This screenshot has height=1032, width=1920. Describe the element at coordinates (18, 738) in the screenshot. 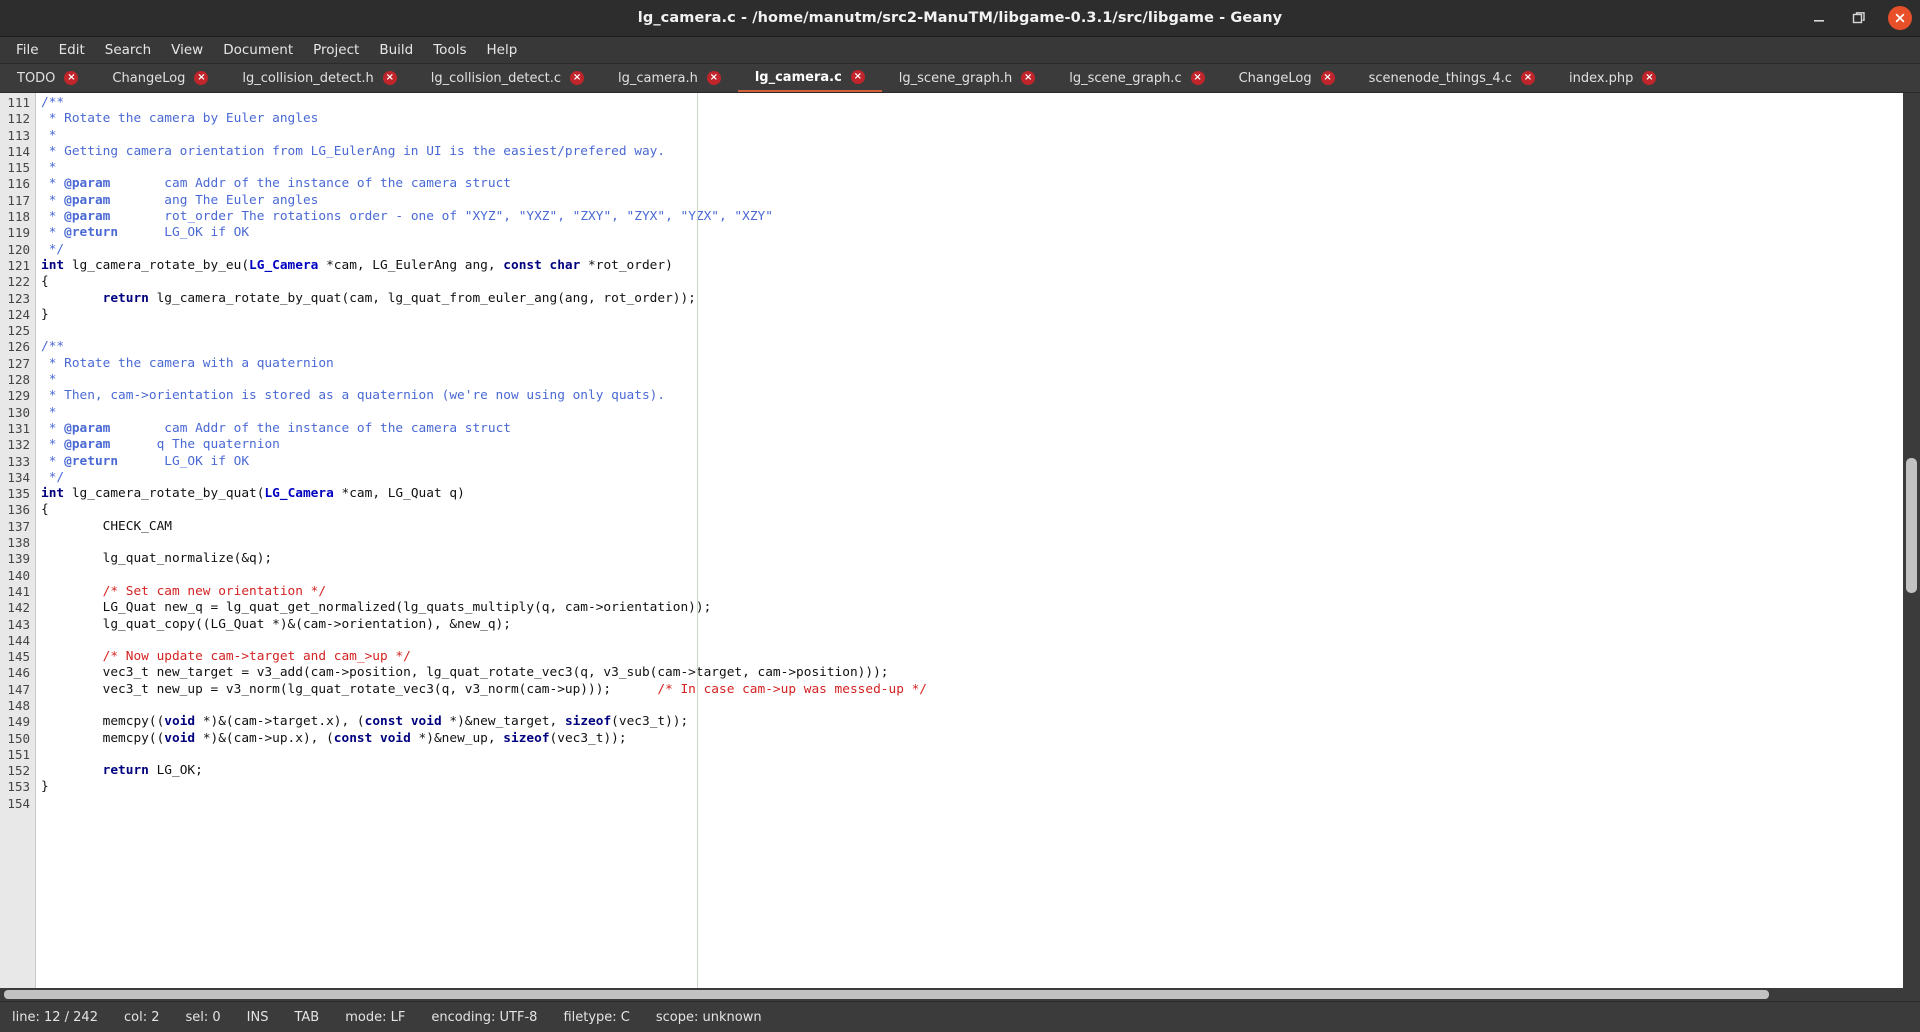

I see `line-number: 150` at that location.